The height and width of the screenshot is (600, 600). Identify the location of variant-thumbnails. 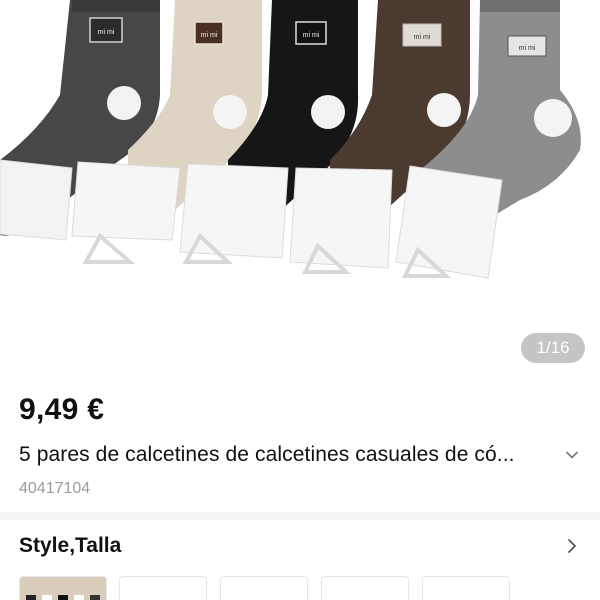
(309, 588).